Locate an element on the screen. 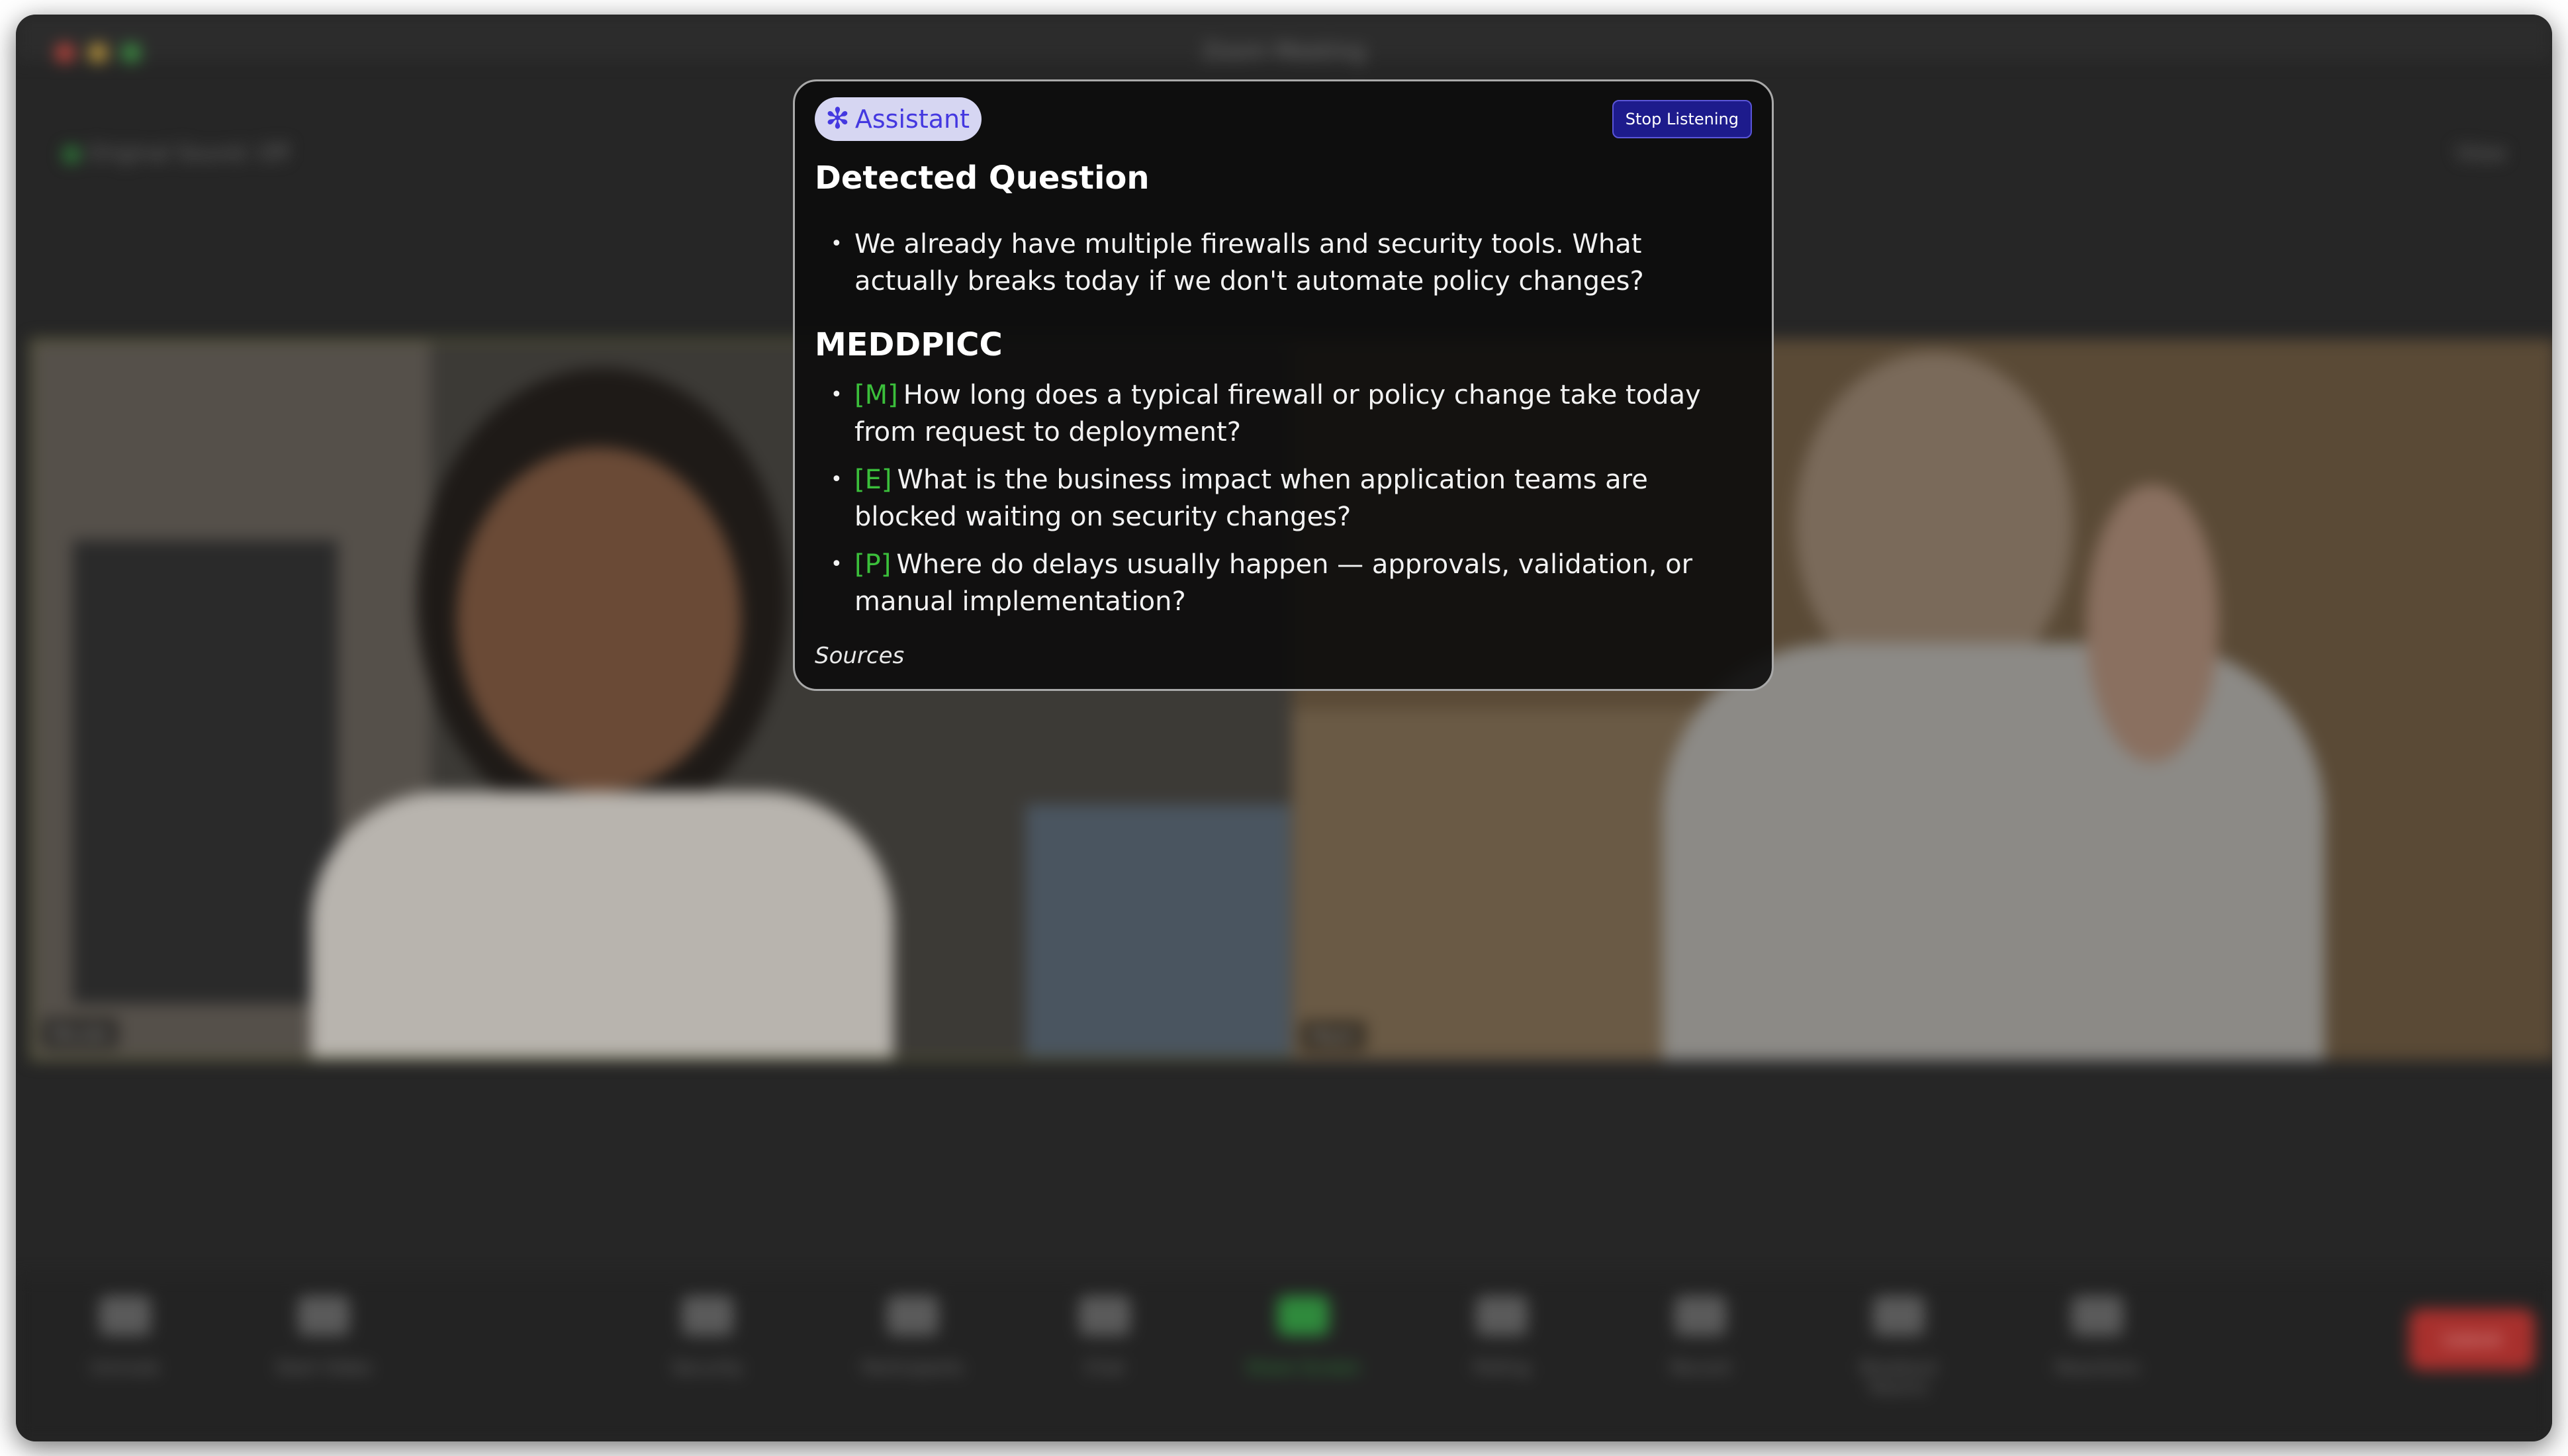 This screenshot has height=1456, width=2568. share-screen-button: Share Screen is located at coordinates (1303, 1337).